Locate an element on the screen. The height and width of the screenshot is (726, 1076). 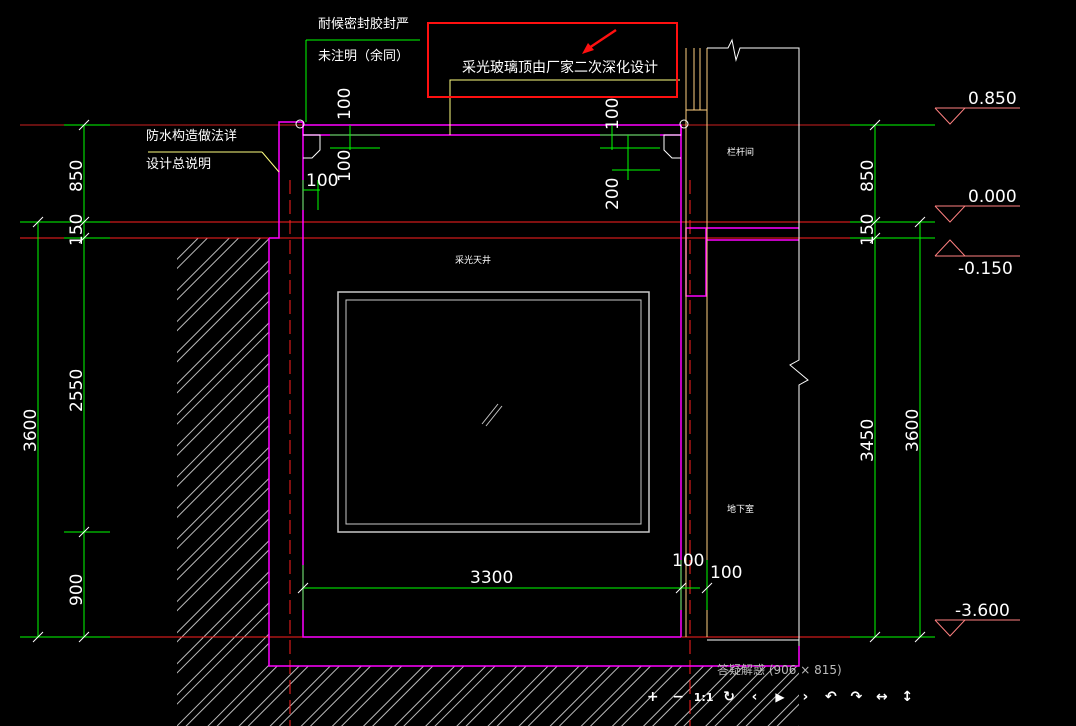
sealant-note-line2: 未注明（余同） is located at coordinates (363, 56).